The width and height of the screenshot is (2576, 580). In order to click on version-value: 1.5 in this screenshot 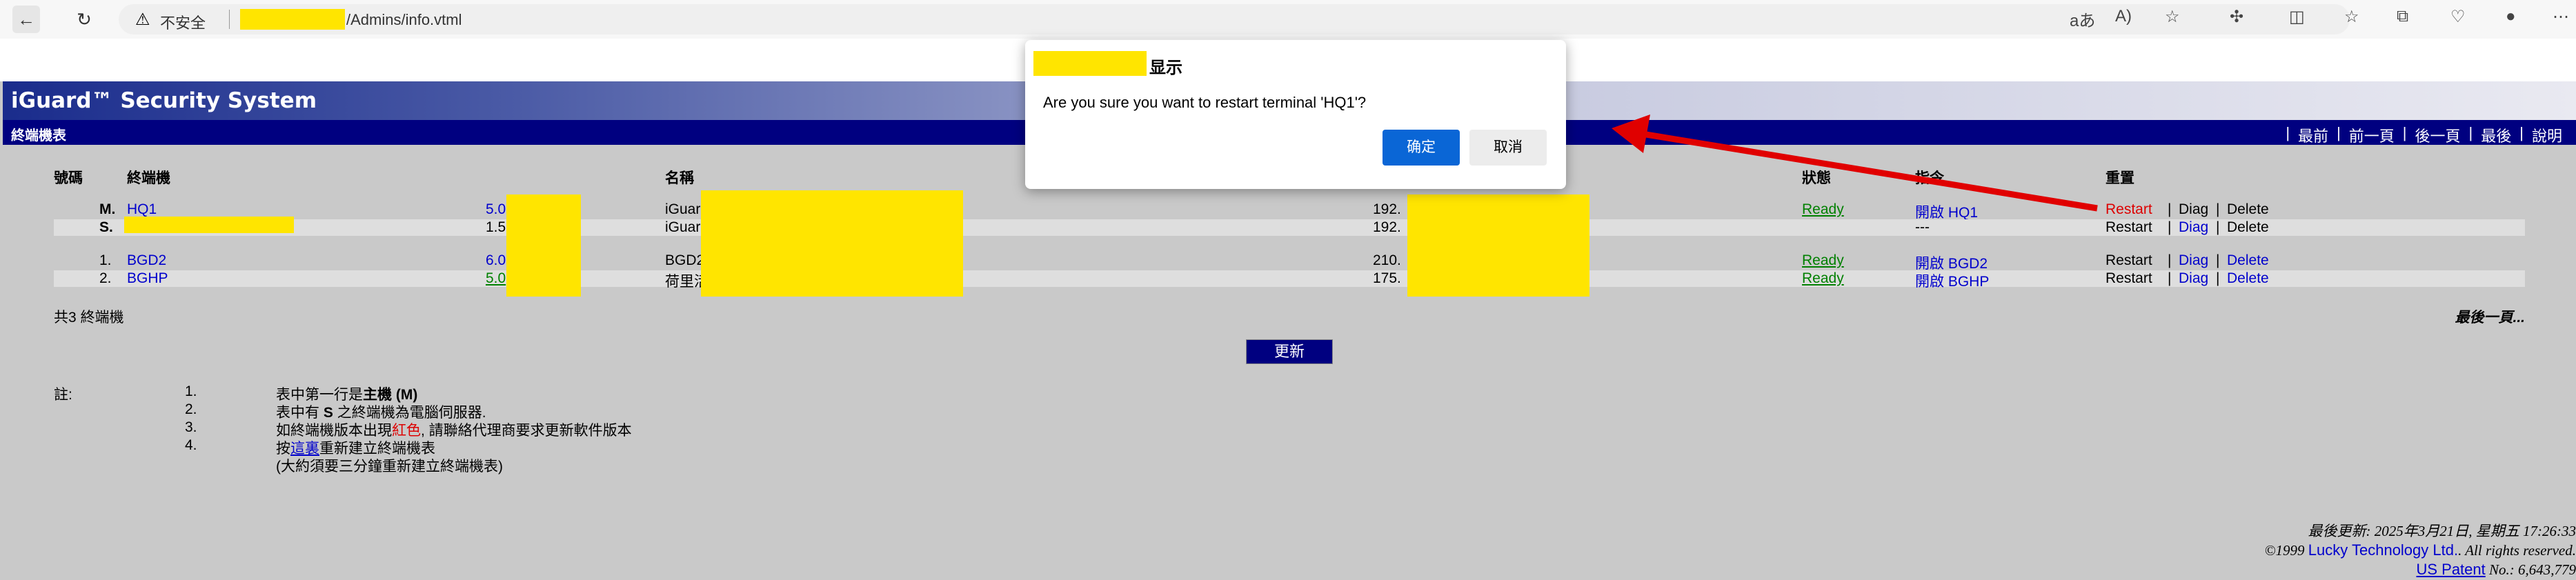, I will do `click(496, 227)`.